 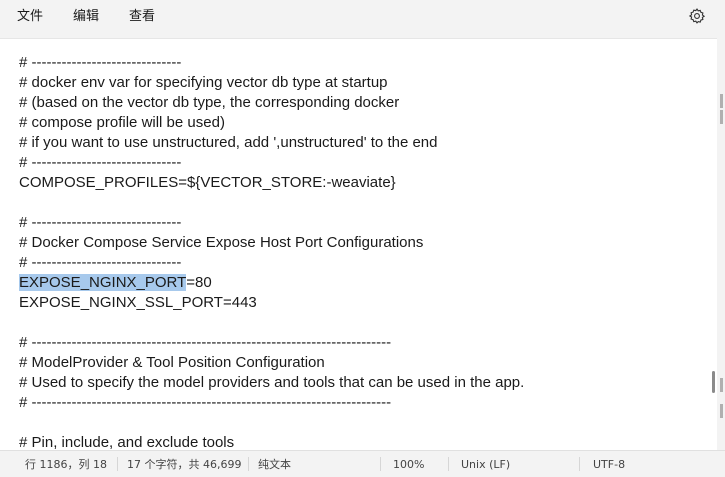 What do you see at coordinates (103, 282) in the screenshot?
I see `text-selection: EXPOSE_NGINX_PORT` at bounding box center [103, 282].